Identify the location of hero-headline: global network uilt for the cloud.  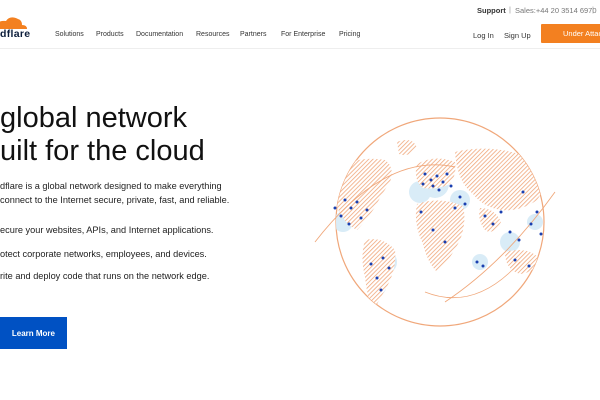
(102, 135).